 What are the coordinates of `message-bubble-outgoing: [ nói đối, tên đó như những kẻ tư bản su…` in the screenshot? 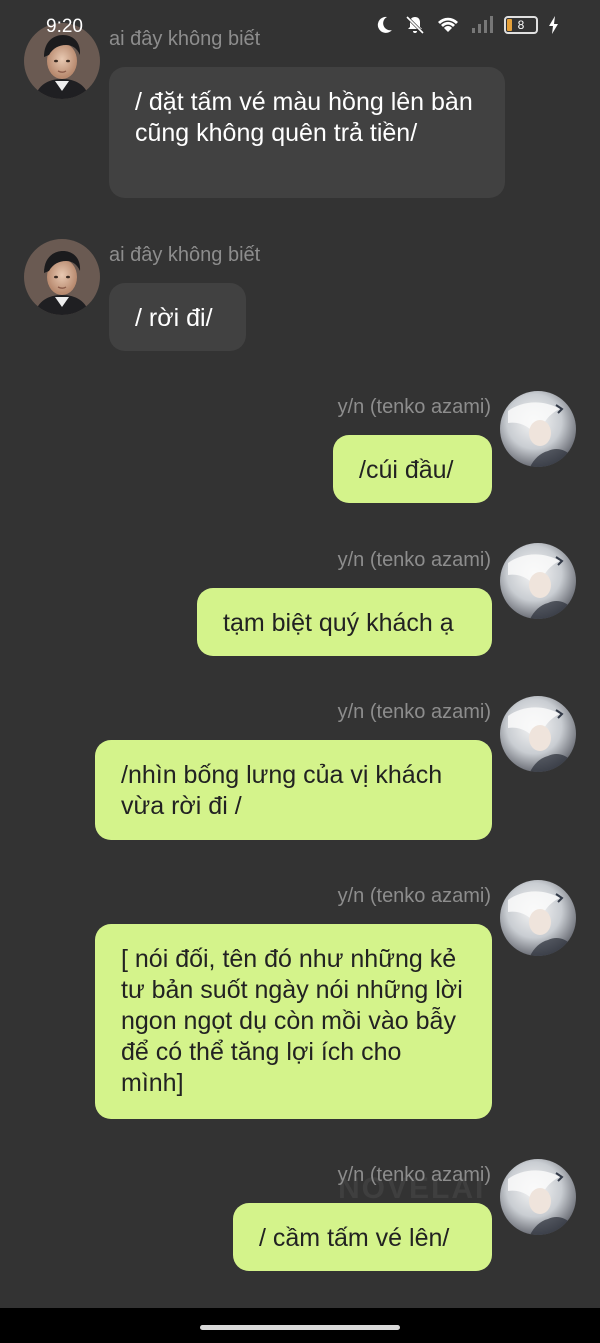 It's located at (293, 1021).